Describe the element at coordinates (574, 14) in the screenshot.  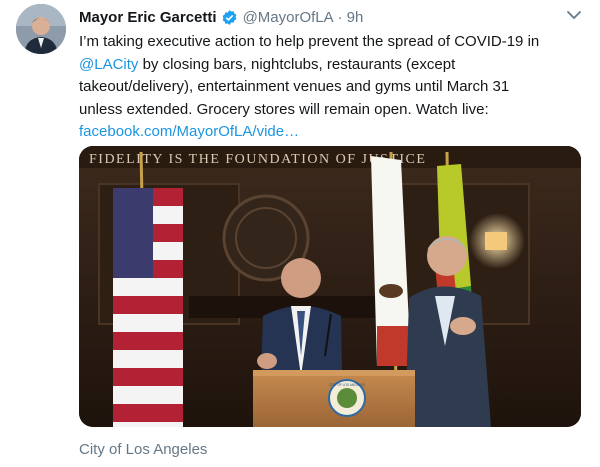
I see `chevron-down-icon` at that location.